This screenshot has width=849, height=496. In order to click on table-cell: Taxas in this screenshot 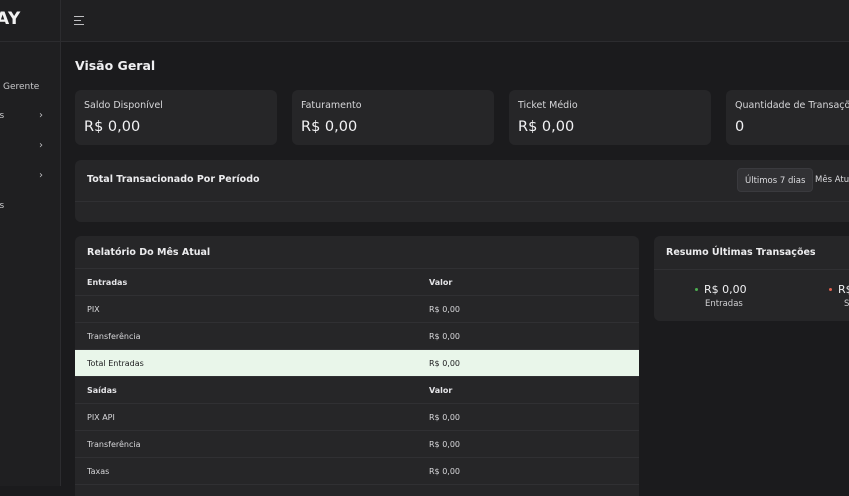, I will do `click(98, 471)`.